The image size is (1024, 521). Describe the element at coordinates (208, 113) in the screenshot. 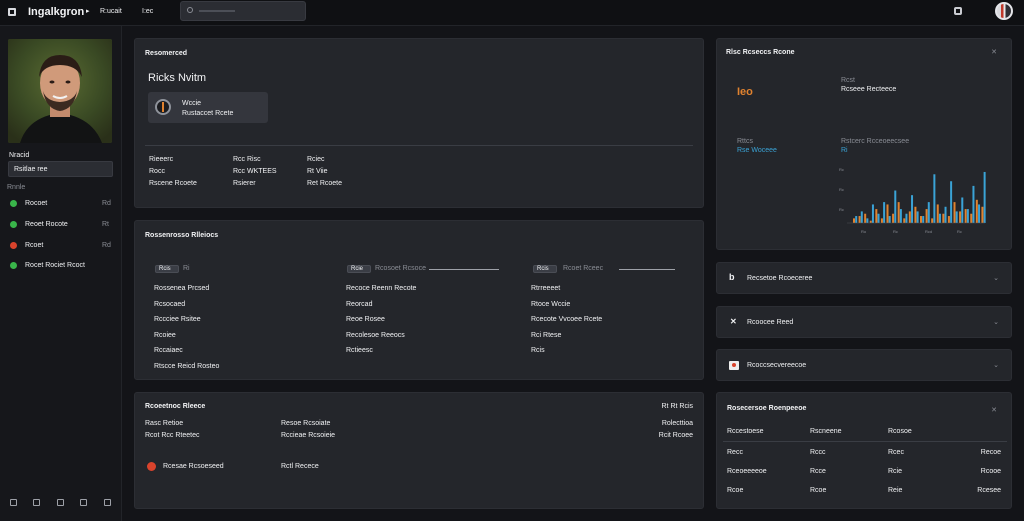

I see `profile-chip-line-2: Rustaccet Rcete` at that location.